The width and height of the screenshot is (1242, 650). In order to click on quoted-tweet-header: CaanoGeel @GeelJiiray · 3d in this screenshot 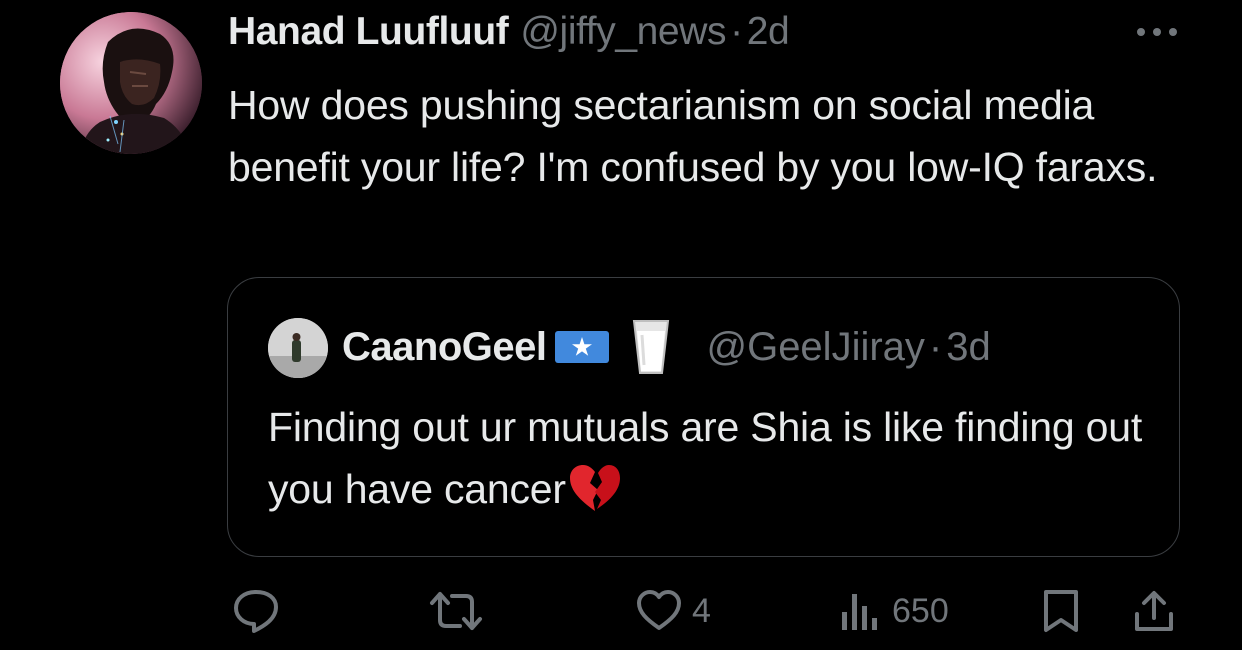, I will do `click(666, 347)`.